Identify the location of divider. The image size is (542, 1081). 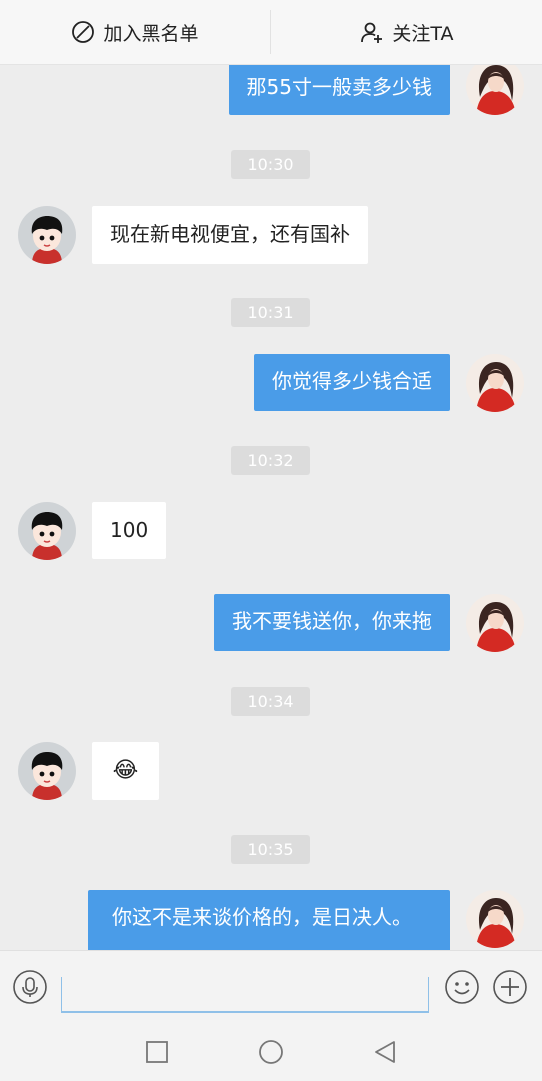
(270, 32).